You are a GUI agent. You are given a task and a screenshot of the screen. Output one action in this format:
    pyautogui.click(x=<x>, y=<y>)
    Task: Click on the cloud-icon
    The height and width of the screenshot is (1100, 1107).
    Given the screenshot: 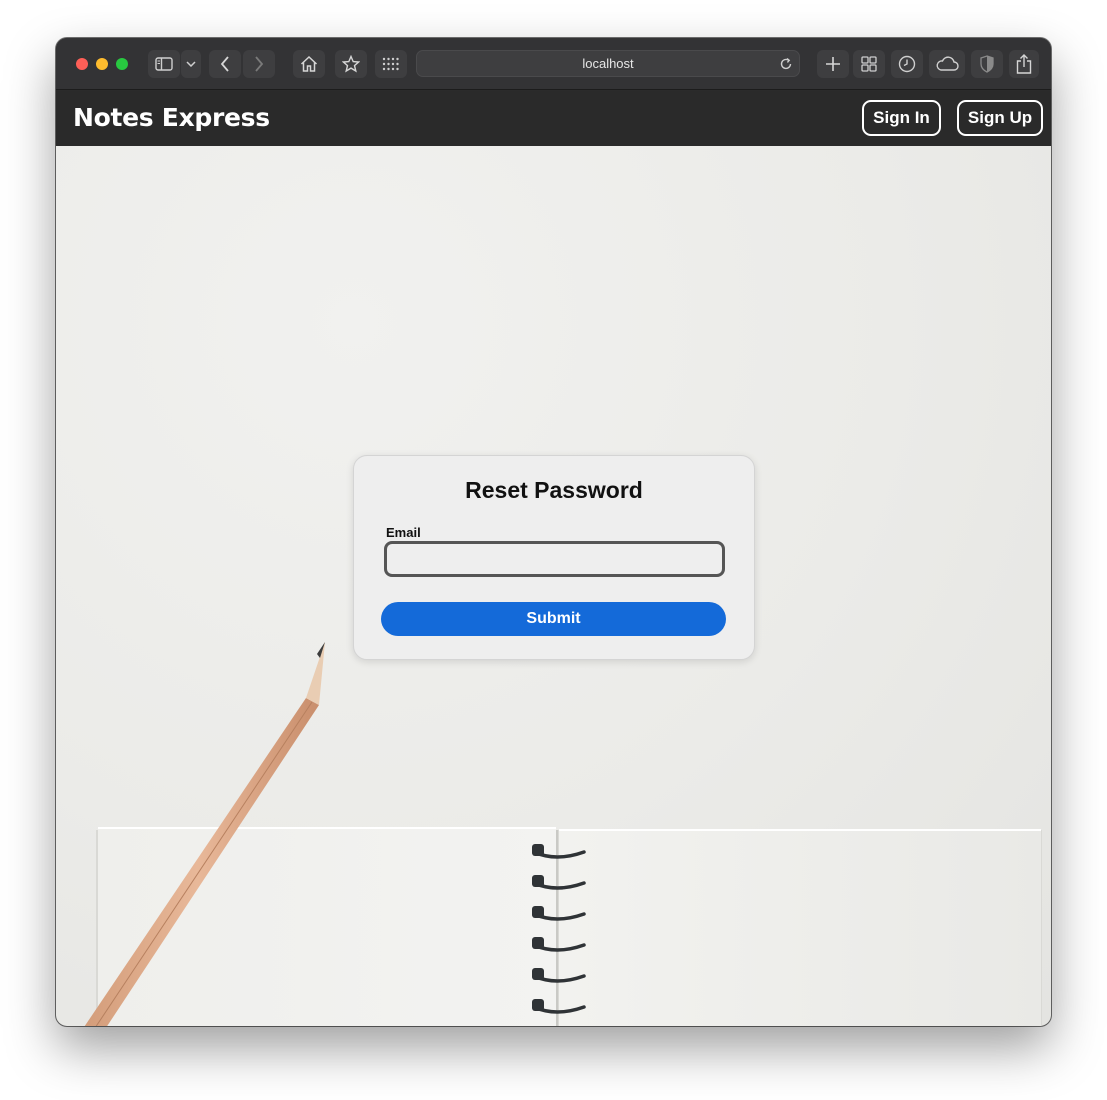 What is the action you would take?
    pyautogui.click(x=947, y=63)
    